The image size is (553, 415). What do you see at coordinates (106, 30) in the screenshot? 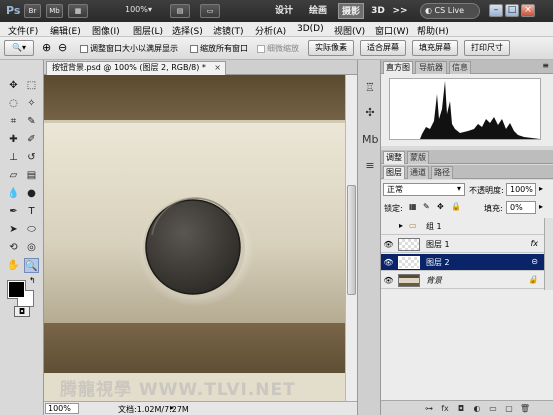
I see `menu-image: 图像(I)` at bounding box center [106, 30].